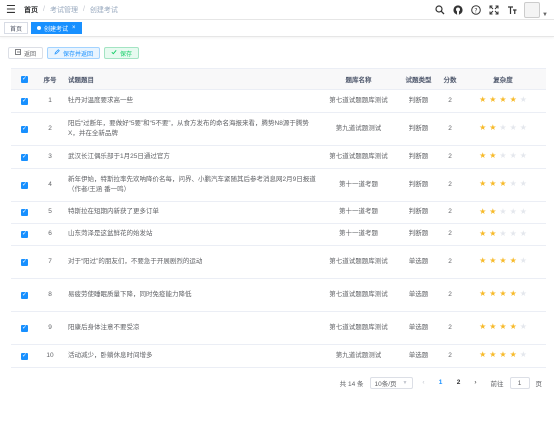 The width and height of the screenshot is (554, 421). Describe the element at coordinates (278, 157) in the screenshot. I see `table-row: ✓ 3 武汉长江偶乐部于1月25日通过官方 第七道试题题库测试 判断题 2 ★ ★ ★ ★ ★` at that location.